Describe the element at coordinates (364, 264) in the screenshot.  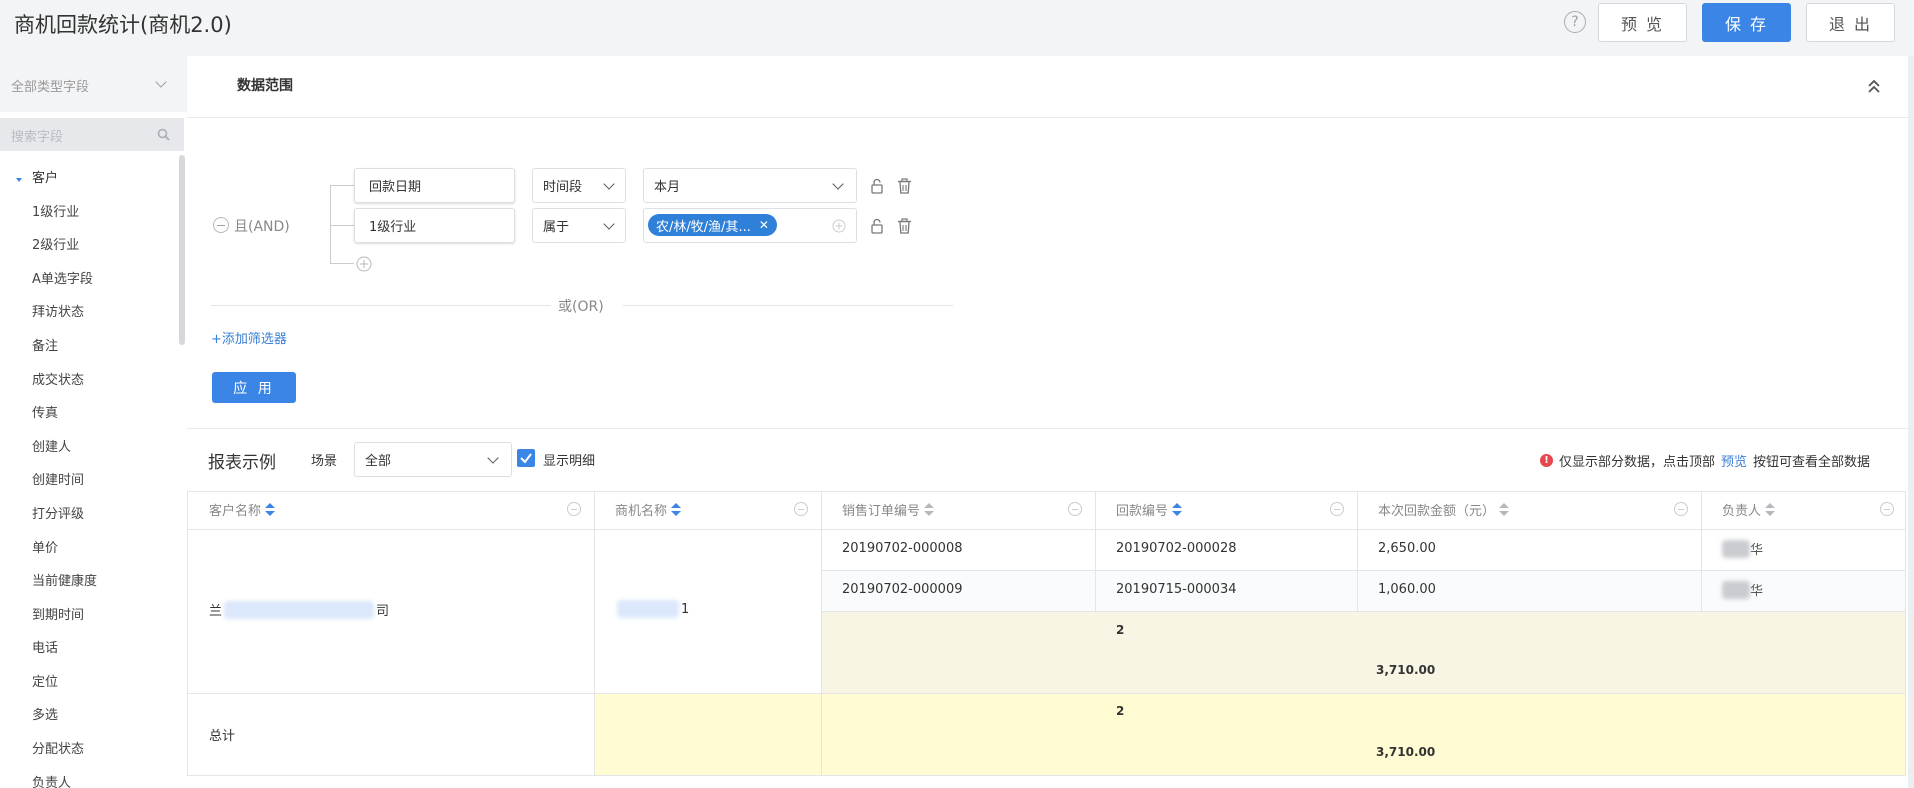
I see `add-condition-icon` at that location.